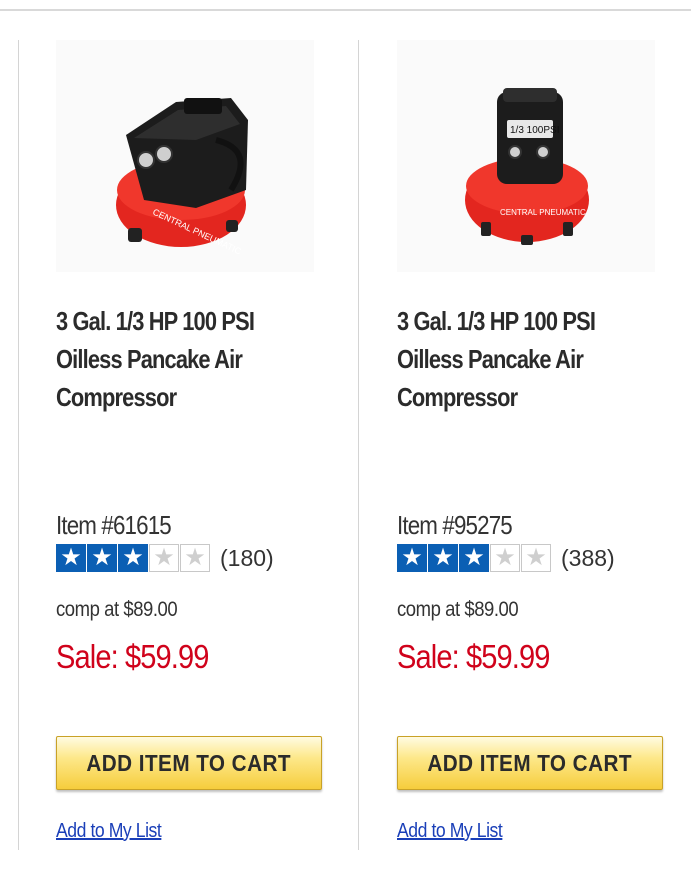 This screenshot has height=878, width=691. I want to click on air-compressor-image: CENTRAL PNEUMATIC, so click(182, 177).